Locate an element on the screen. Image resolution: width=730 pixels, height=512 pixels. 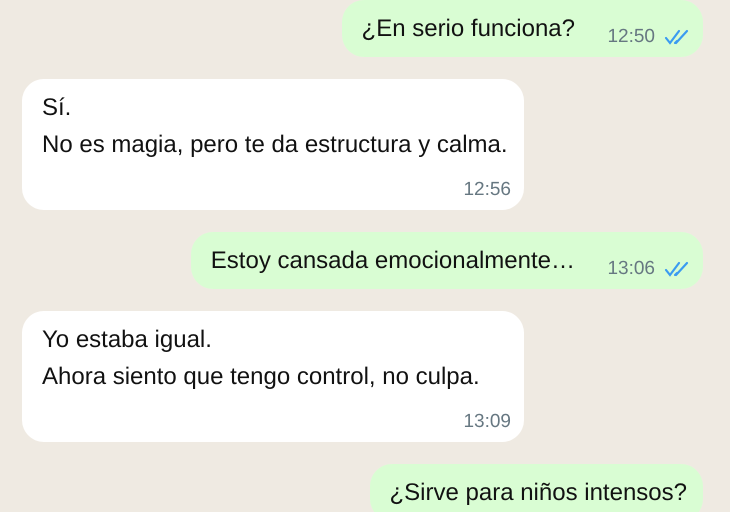
message-time: 12:56 is located at coordinates (487, 190).